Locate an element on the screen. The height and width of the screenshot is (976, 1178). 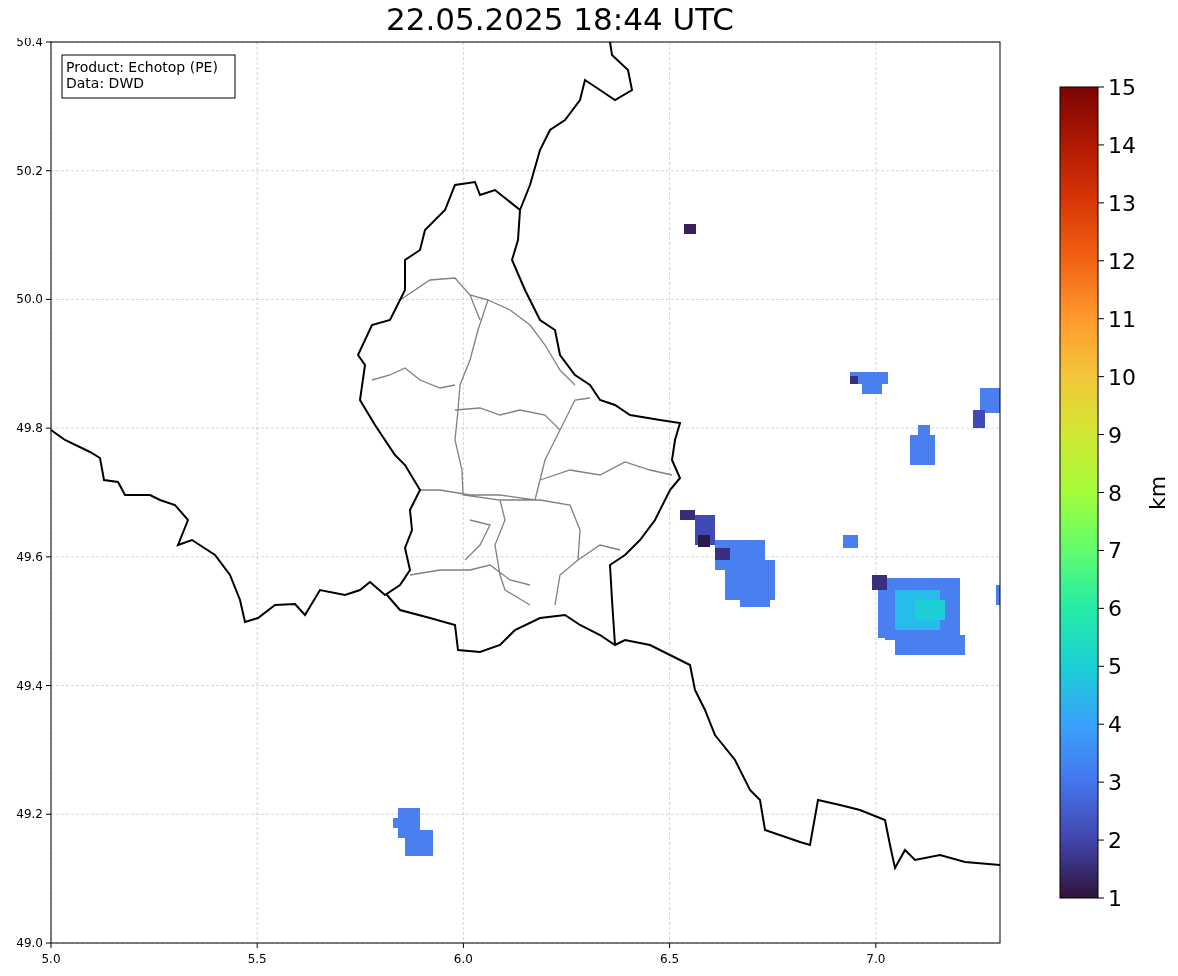
x-tick-label: 5.0 is located at coordinates (51, 959).